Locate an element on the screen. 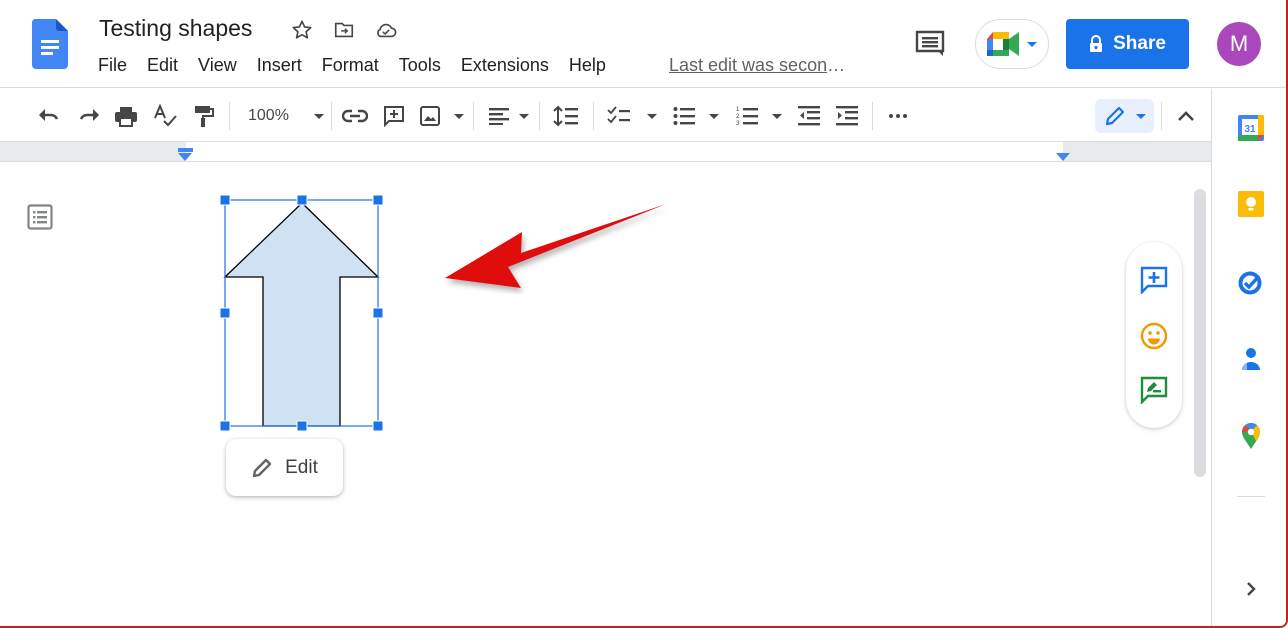 This screenshot has width=1288, height=628. bulleted-list-icon is located at coordinates (684, 116).